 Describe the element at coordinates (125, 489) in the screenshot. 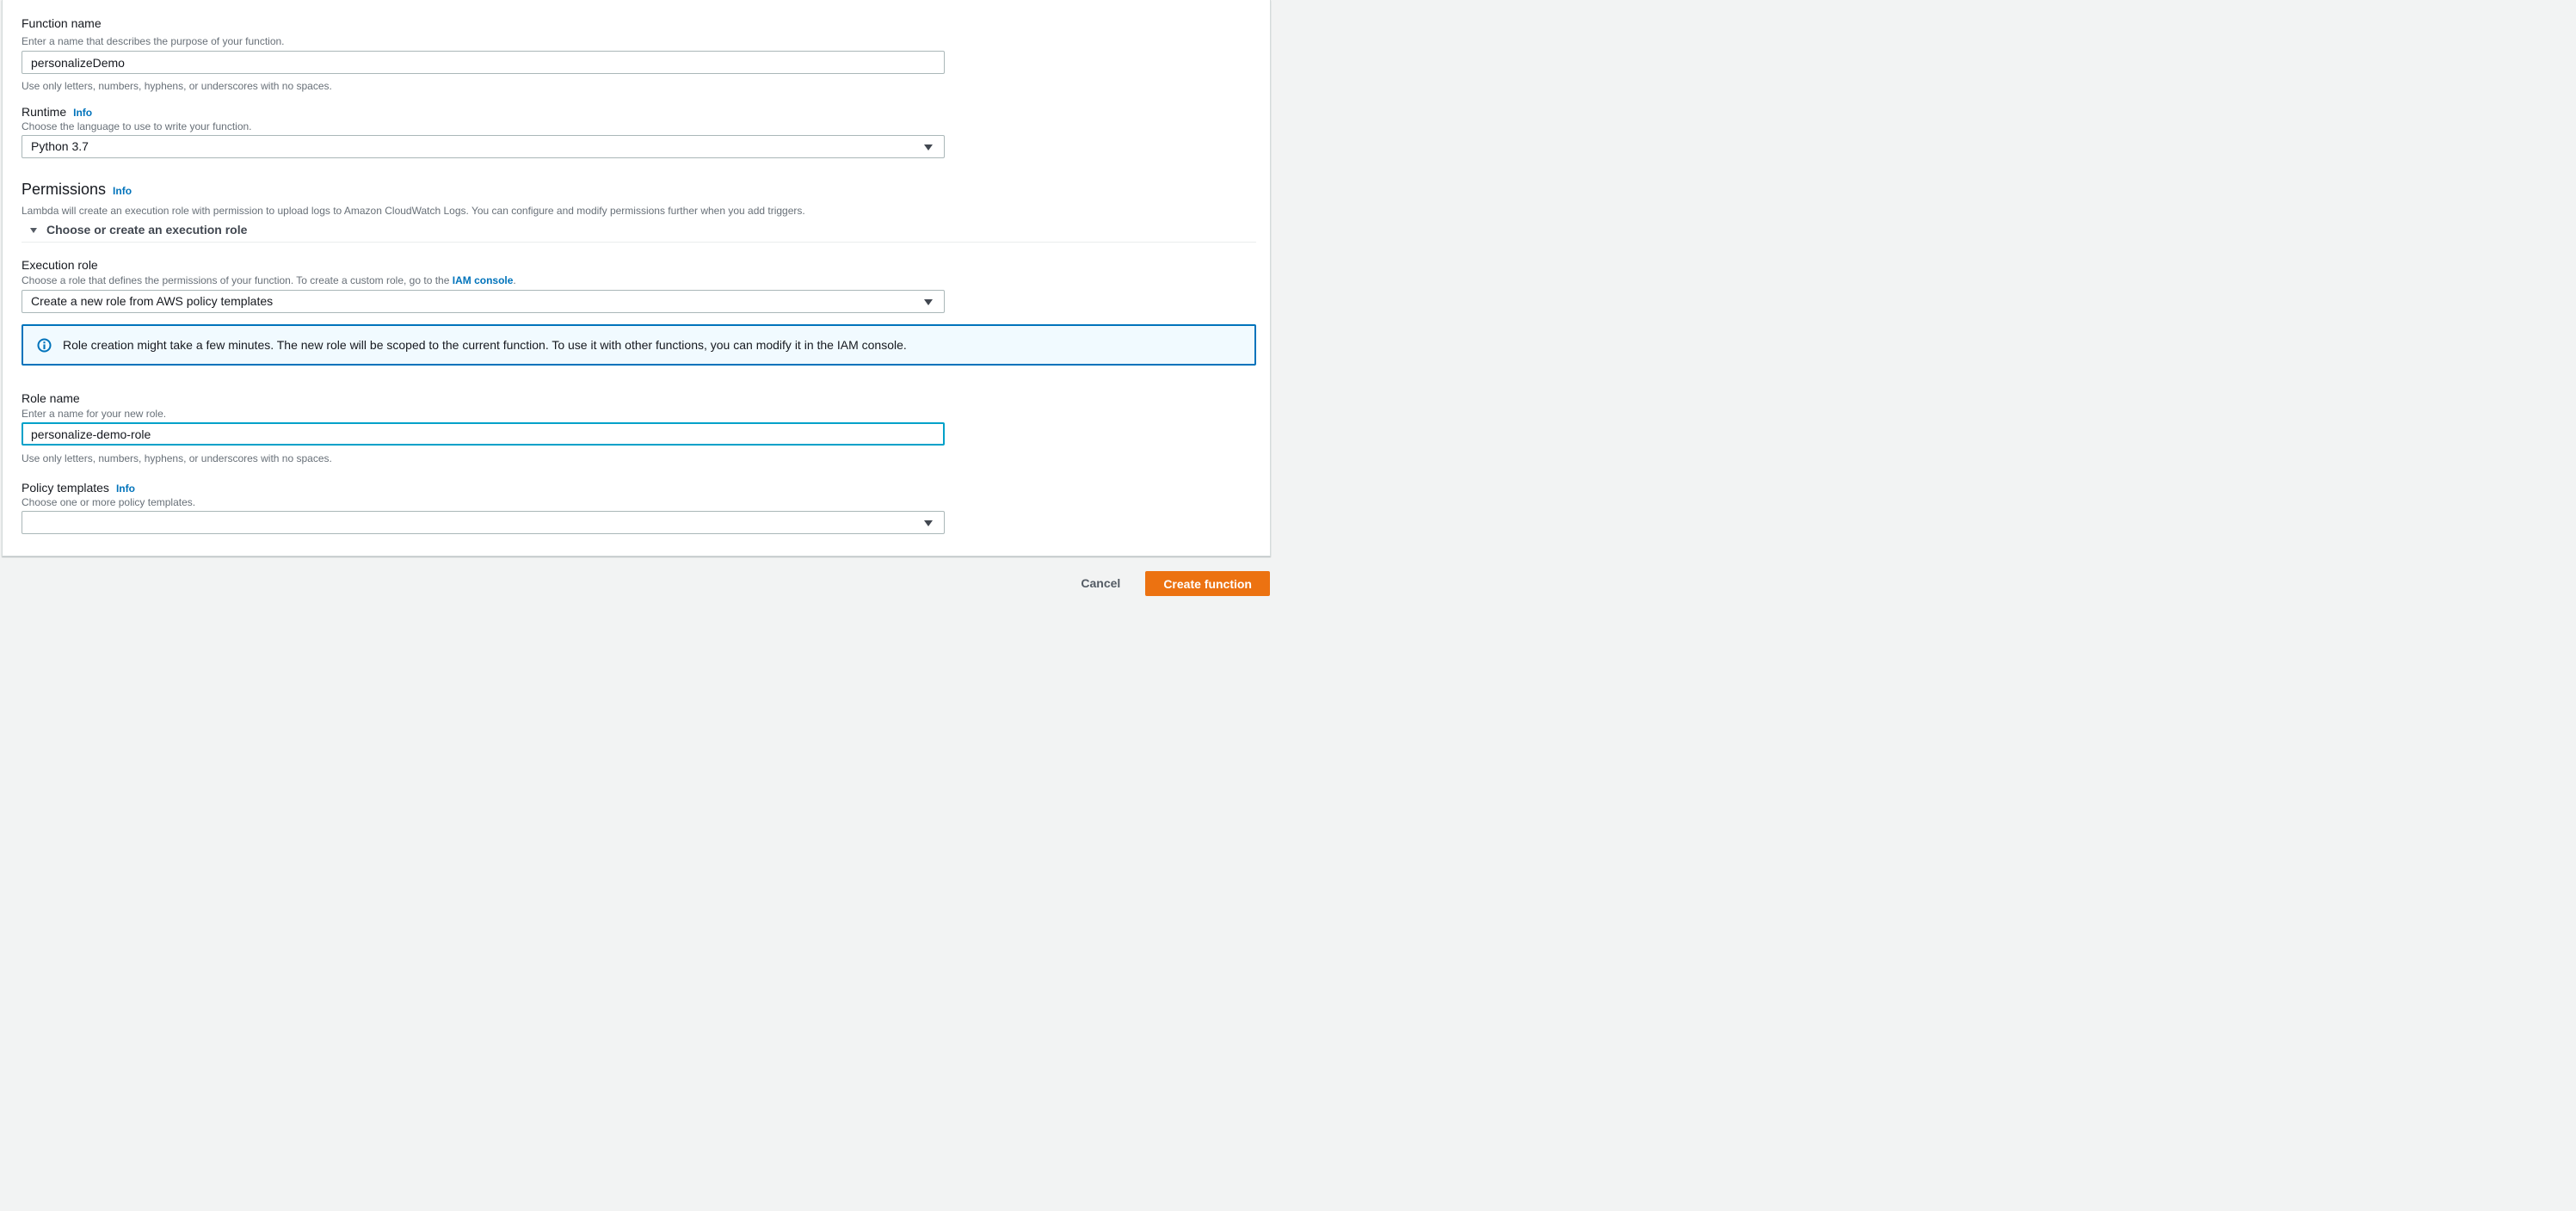

I see `policy-templates-info-link: Info` at that location.